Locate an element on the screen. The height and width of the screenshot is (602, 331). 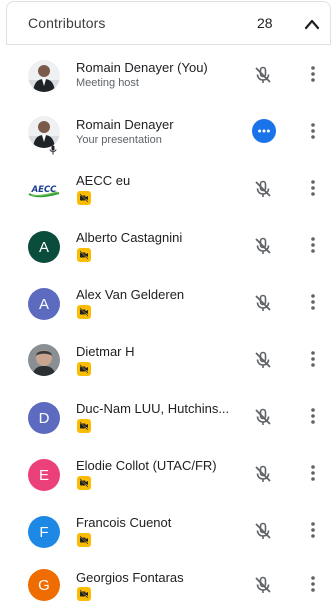
contributors-header: Contributors 28 is located at coordinates (168, 23).